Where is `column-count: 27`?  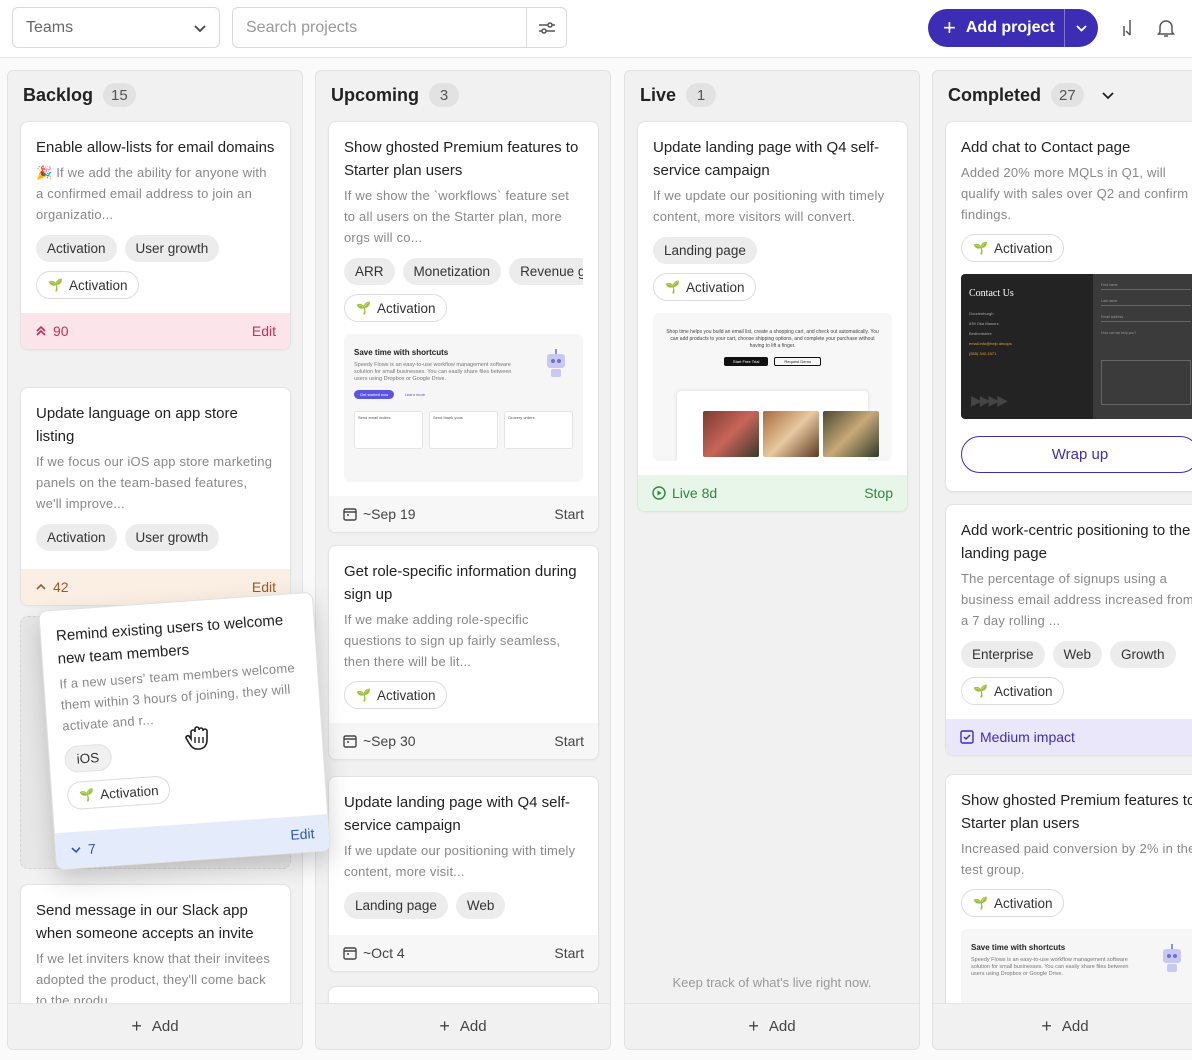
column-count: 27 is located at coordinates (1067, 95).